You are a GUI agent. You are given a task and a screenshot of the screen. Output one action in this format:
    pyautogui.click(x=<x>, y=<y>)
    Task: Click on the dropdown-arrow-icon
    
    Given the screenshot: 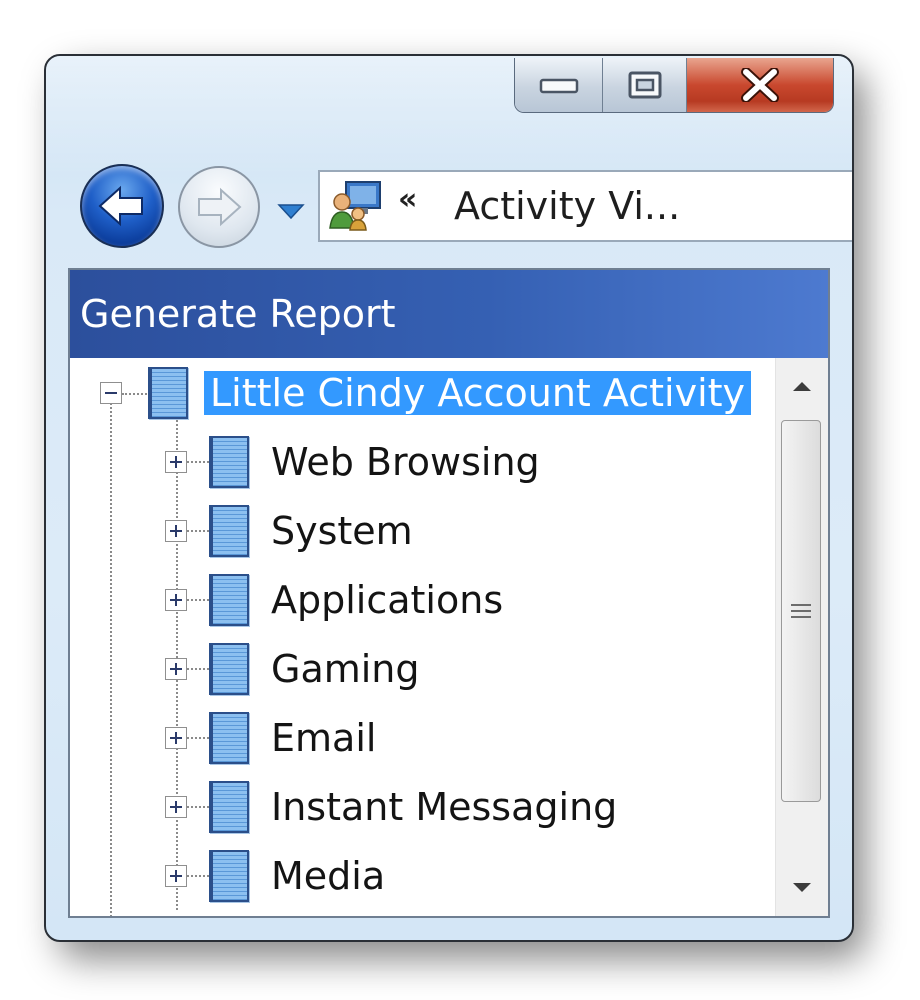 What is the action you would take?
    pyautogui.click(x=291, y=212)
    